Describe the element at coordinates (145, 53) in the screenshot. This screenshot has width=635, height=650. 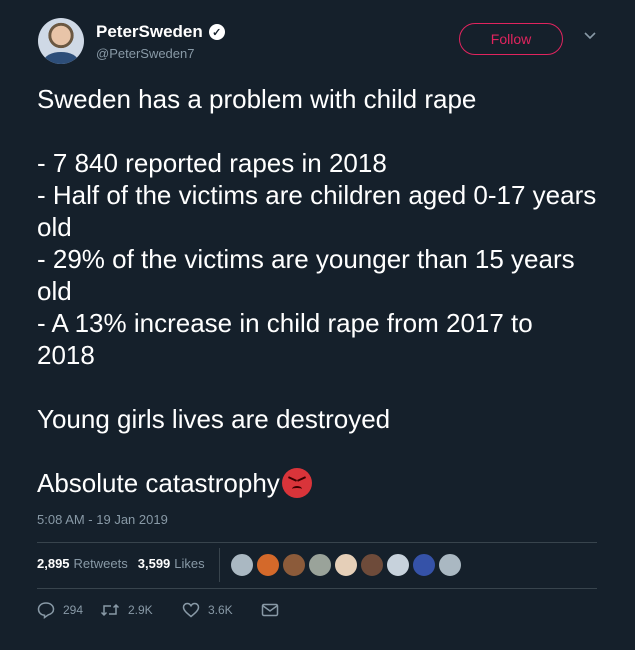
I see `author-handle: @PeterSweden7` at that location.